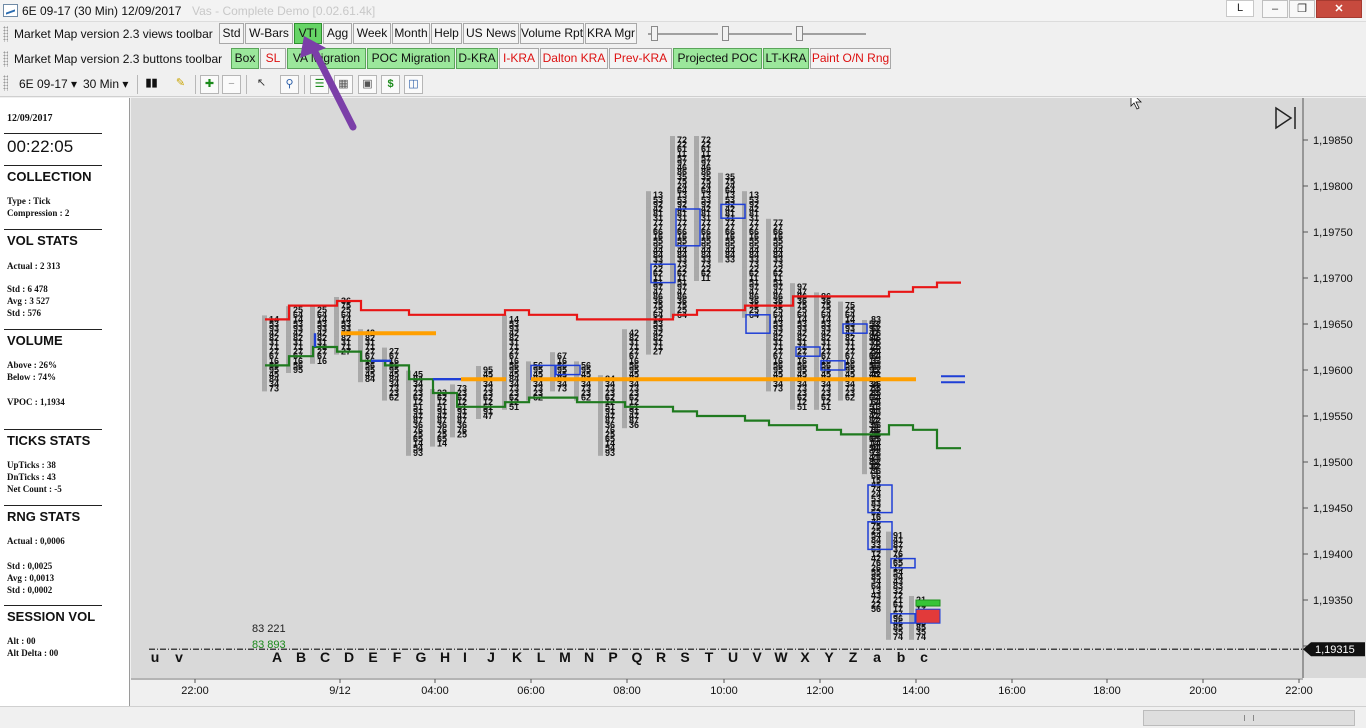 This screenshot has height=728, width=1366. What do you see at coordinates (611, 33) in the screenshot?
I see `kra-mgr-button: KRA Mgr` at bounding box center [611, 33].